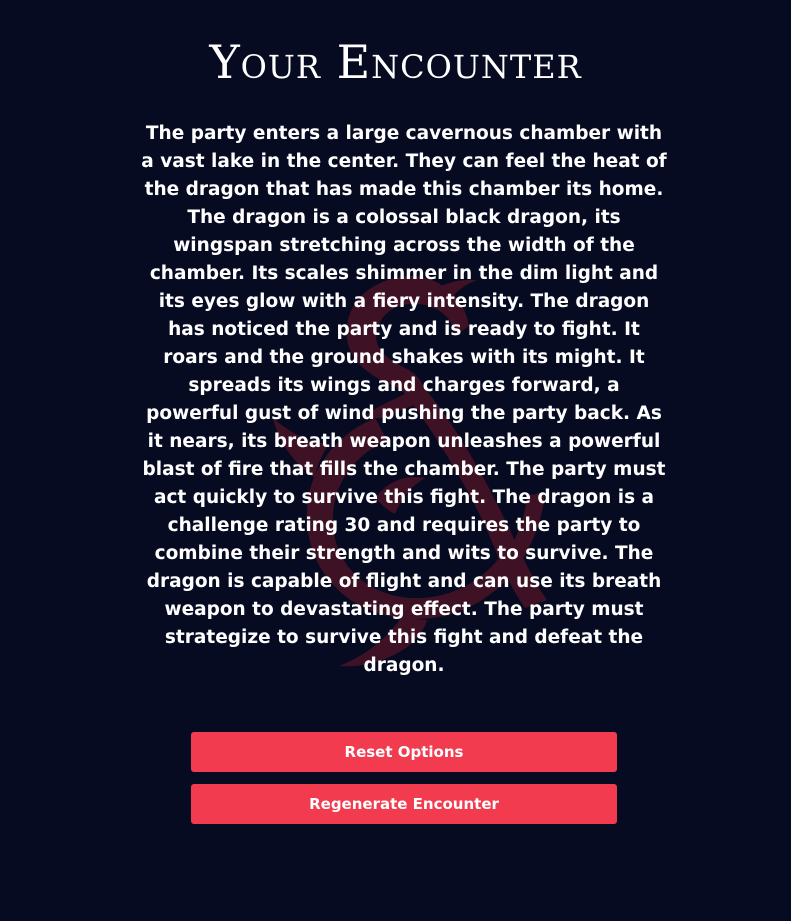  Describe the element at coordinates (395, 62) in the screenshot. I see `page-title: Your Encounter` at that location.